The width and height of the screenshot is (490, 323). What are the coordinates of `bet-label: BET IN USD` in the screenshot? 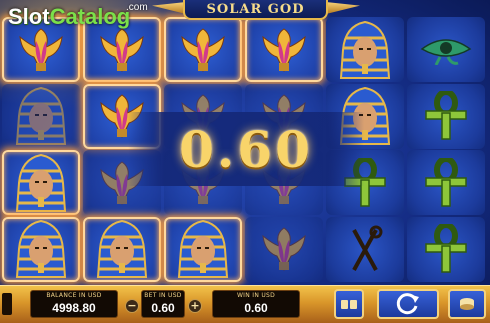 It's located at (163, 295).